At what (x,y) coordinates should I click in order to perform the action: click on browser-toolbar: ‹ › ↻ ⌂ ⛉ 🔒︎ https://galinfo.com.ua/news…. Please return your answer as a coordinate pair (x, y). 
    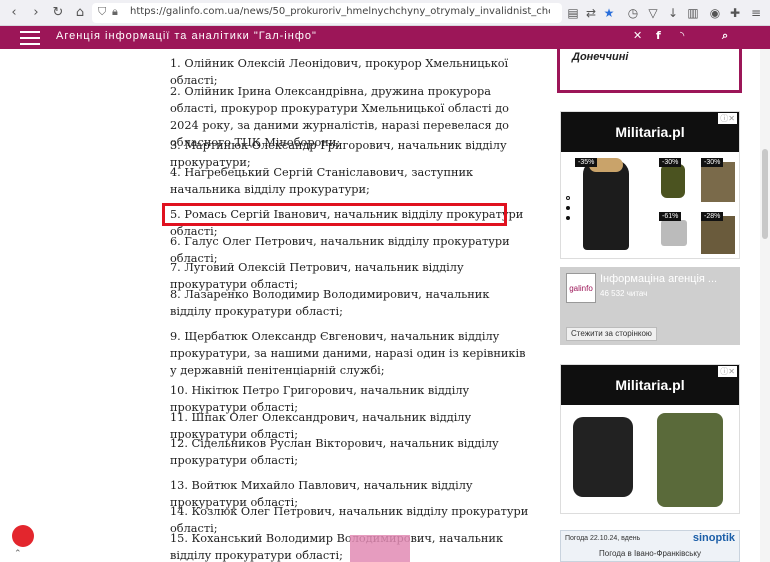
    Looking at the image, I should click on (385, 13).